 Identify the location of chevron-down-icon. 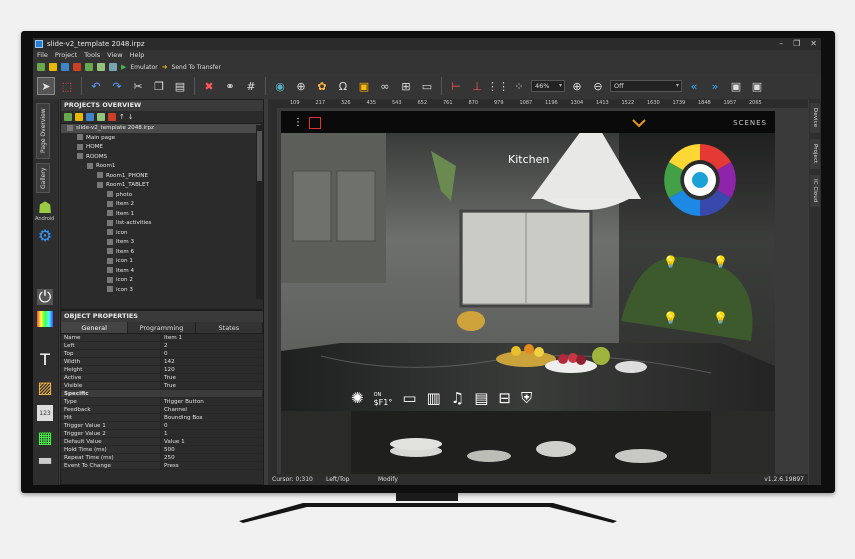
(639, 123).